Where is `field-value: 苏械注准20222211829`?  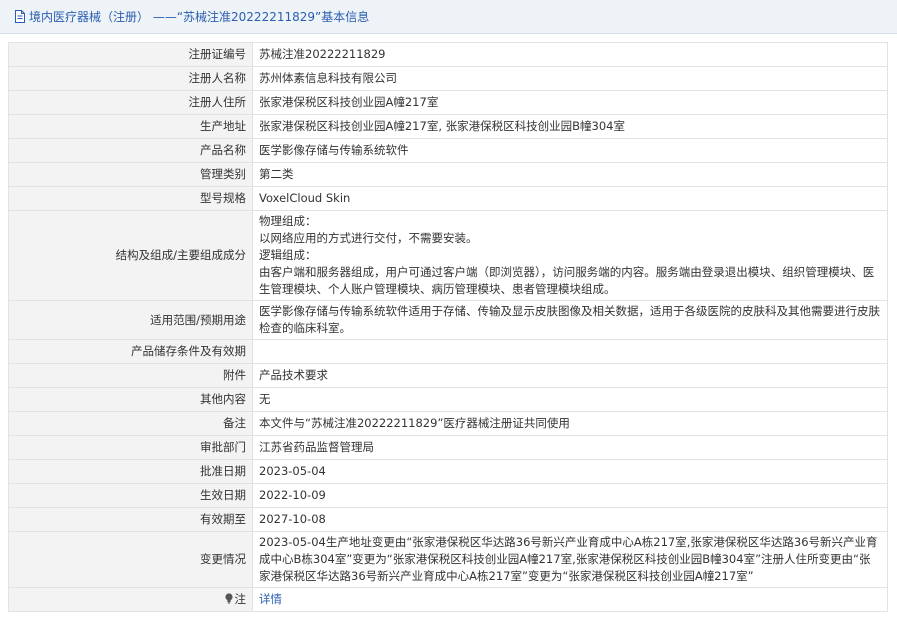
field-value: 苏械注准20222211829 is located at coordinates (570, 54).